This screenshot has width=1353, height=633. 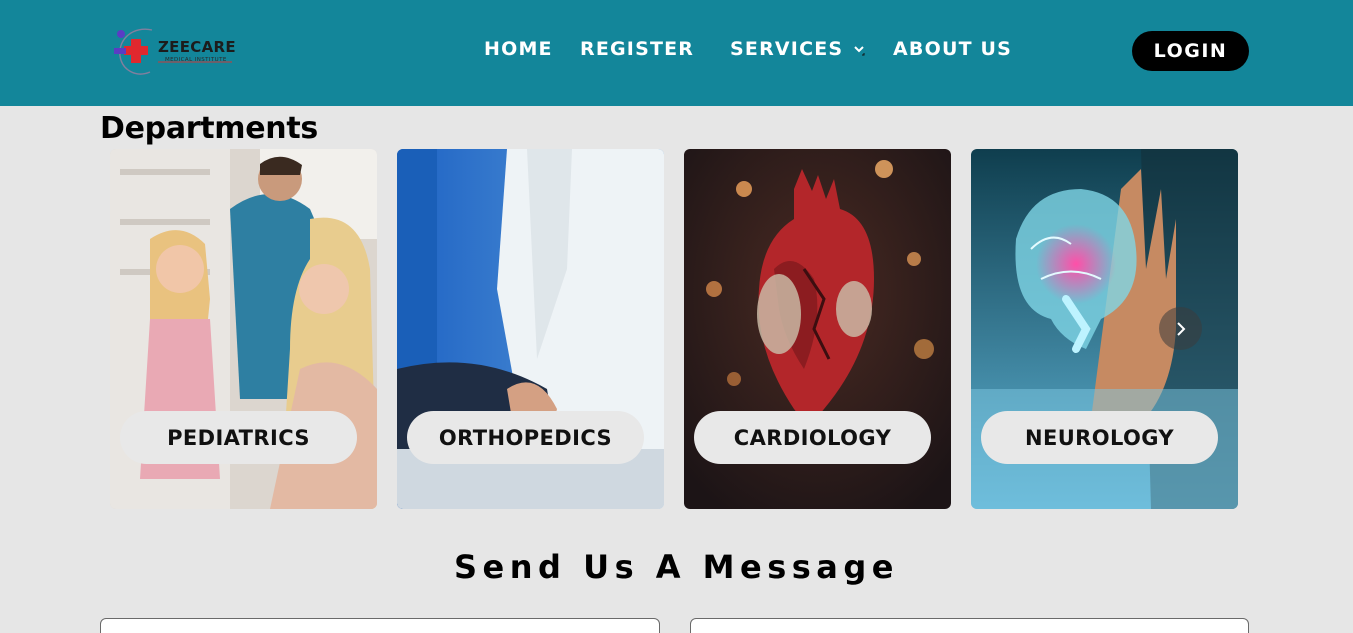 I want to click on nav-about-us: ABOUT US, so click(x=952, y=49).